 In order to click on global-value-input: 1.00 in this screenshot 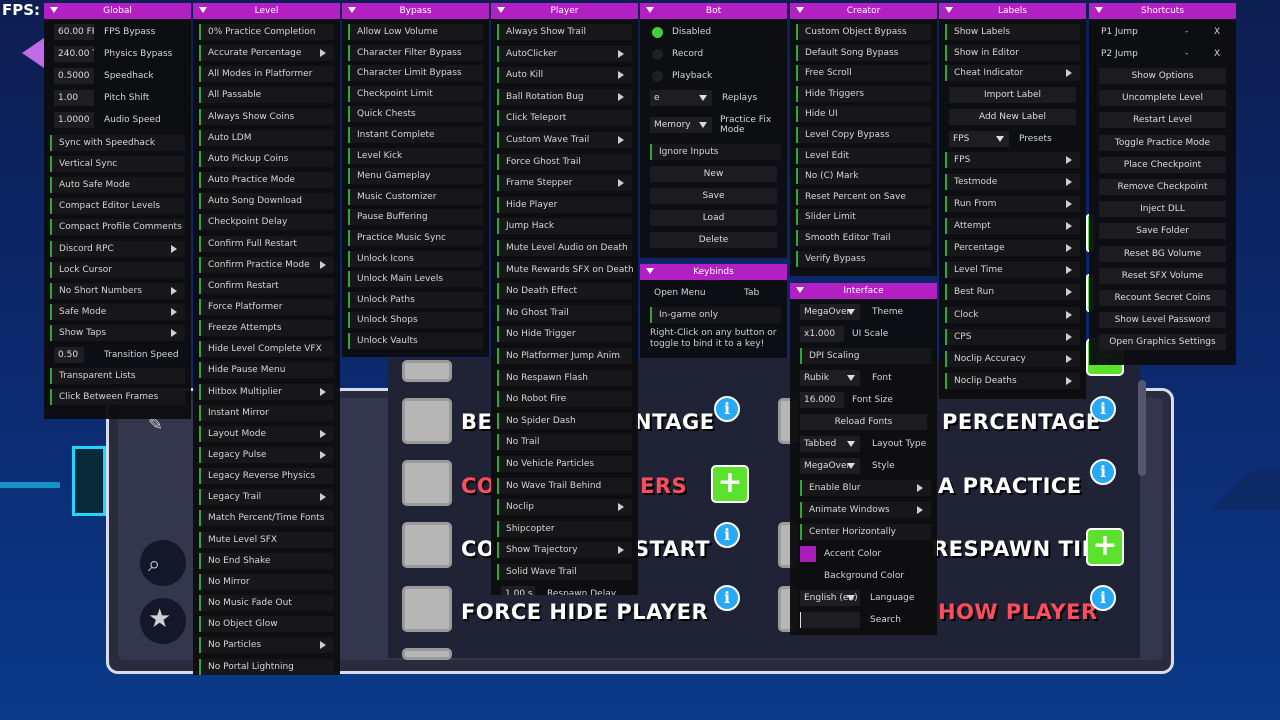, I will do `click(74, 98)`.